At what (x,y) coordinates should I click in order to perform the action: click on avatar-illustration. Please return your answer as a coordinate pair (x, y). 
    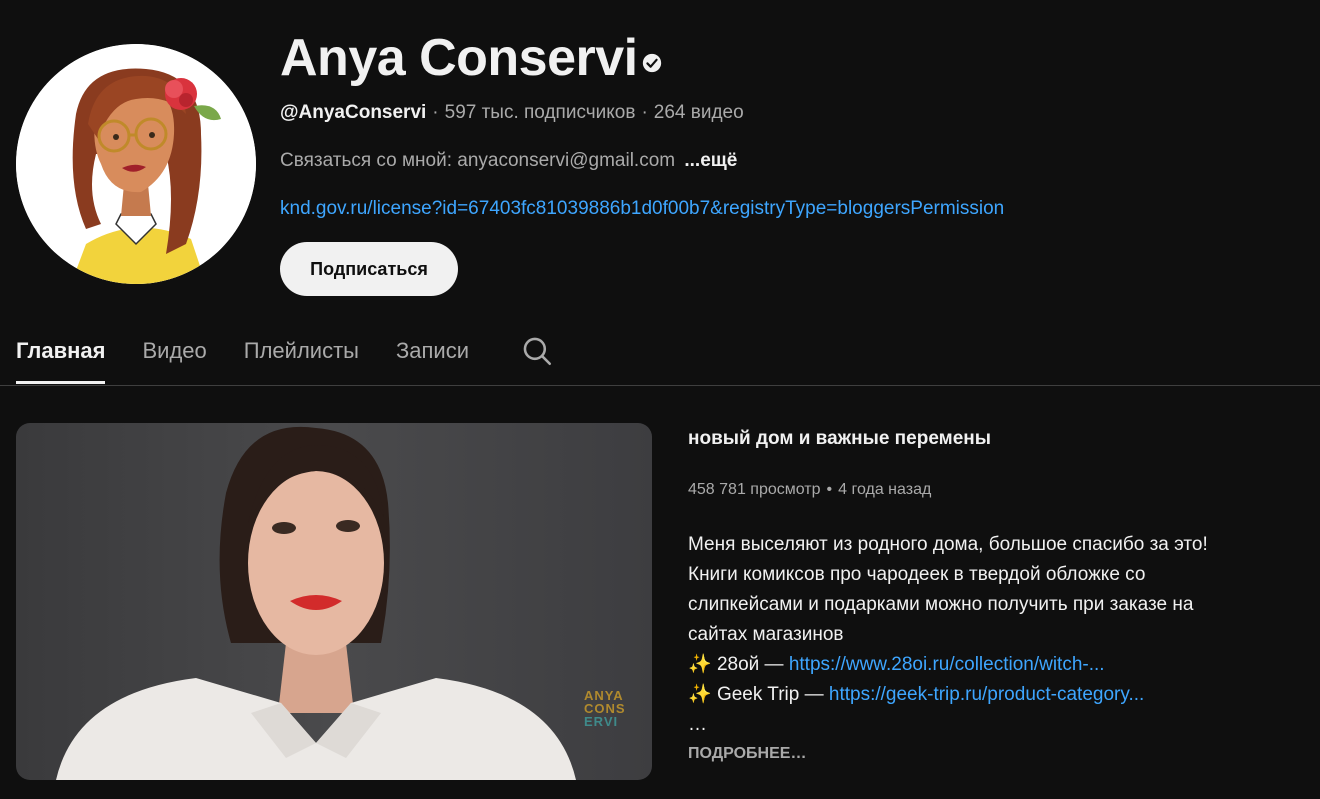
    Looking at the image, I should click on (136, 164).